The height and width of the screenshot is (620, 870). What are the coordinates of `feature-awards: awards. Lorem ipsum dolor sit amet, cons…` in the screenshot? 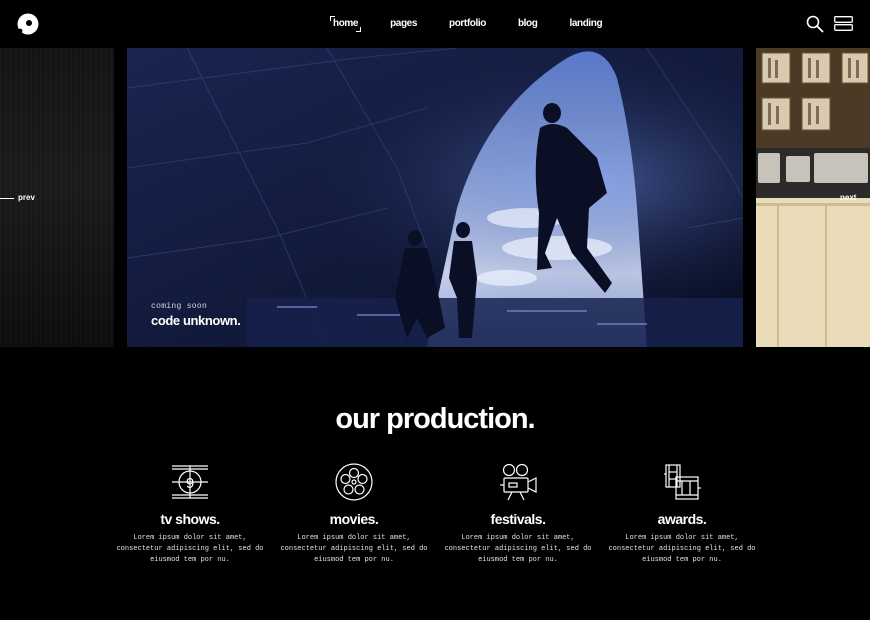 It's located at (682, 514).